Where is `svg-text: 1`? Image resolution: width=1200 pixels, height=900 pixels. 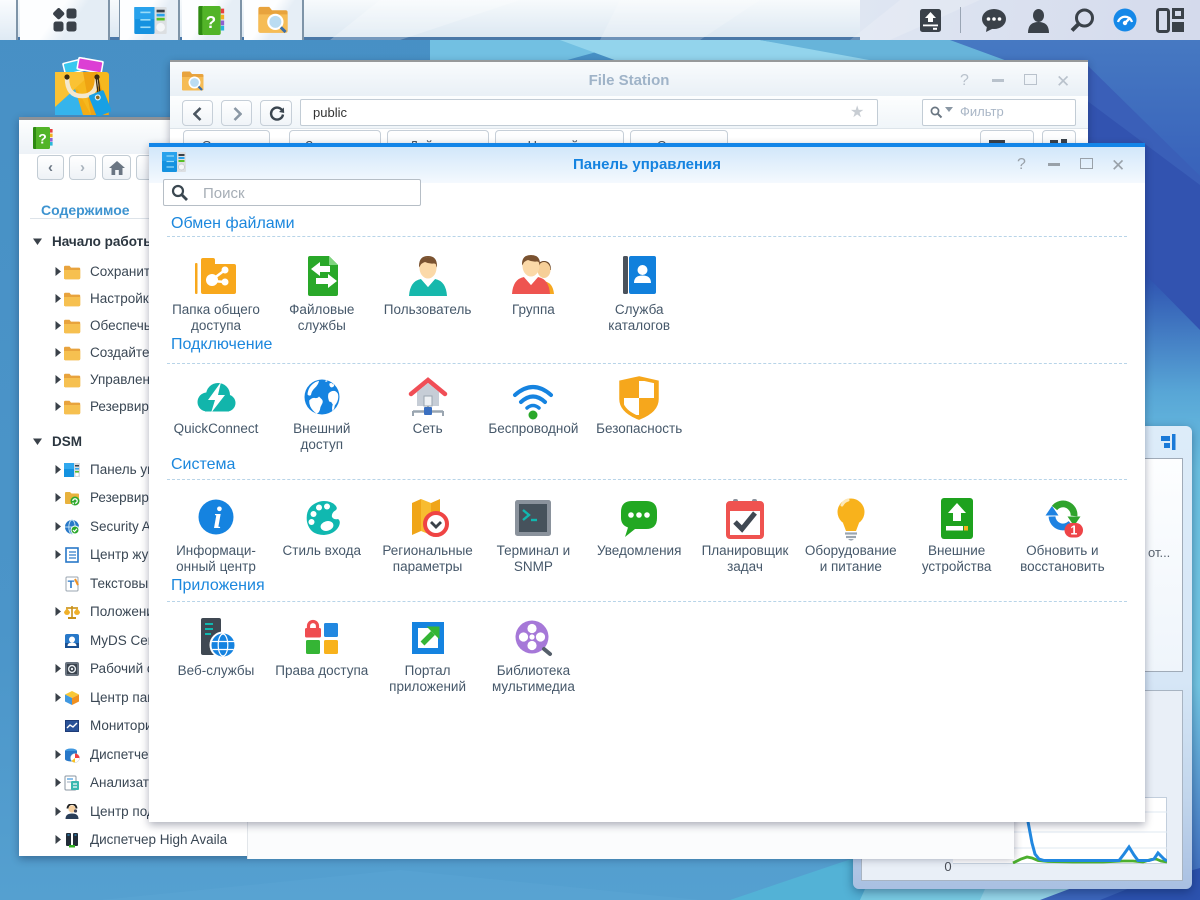 svg-text: 1 is located at coordinates (1074, 530).